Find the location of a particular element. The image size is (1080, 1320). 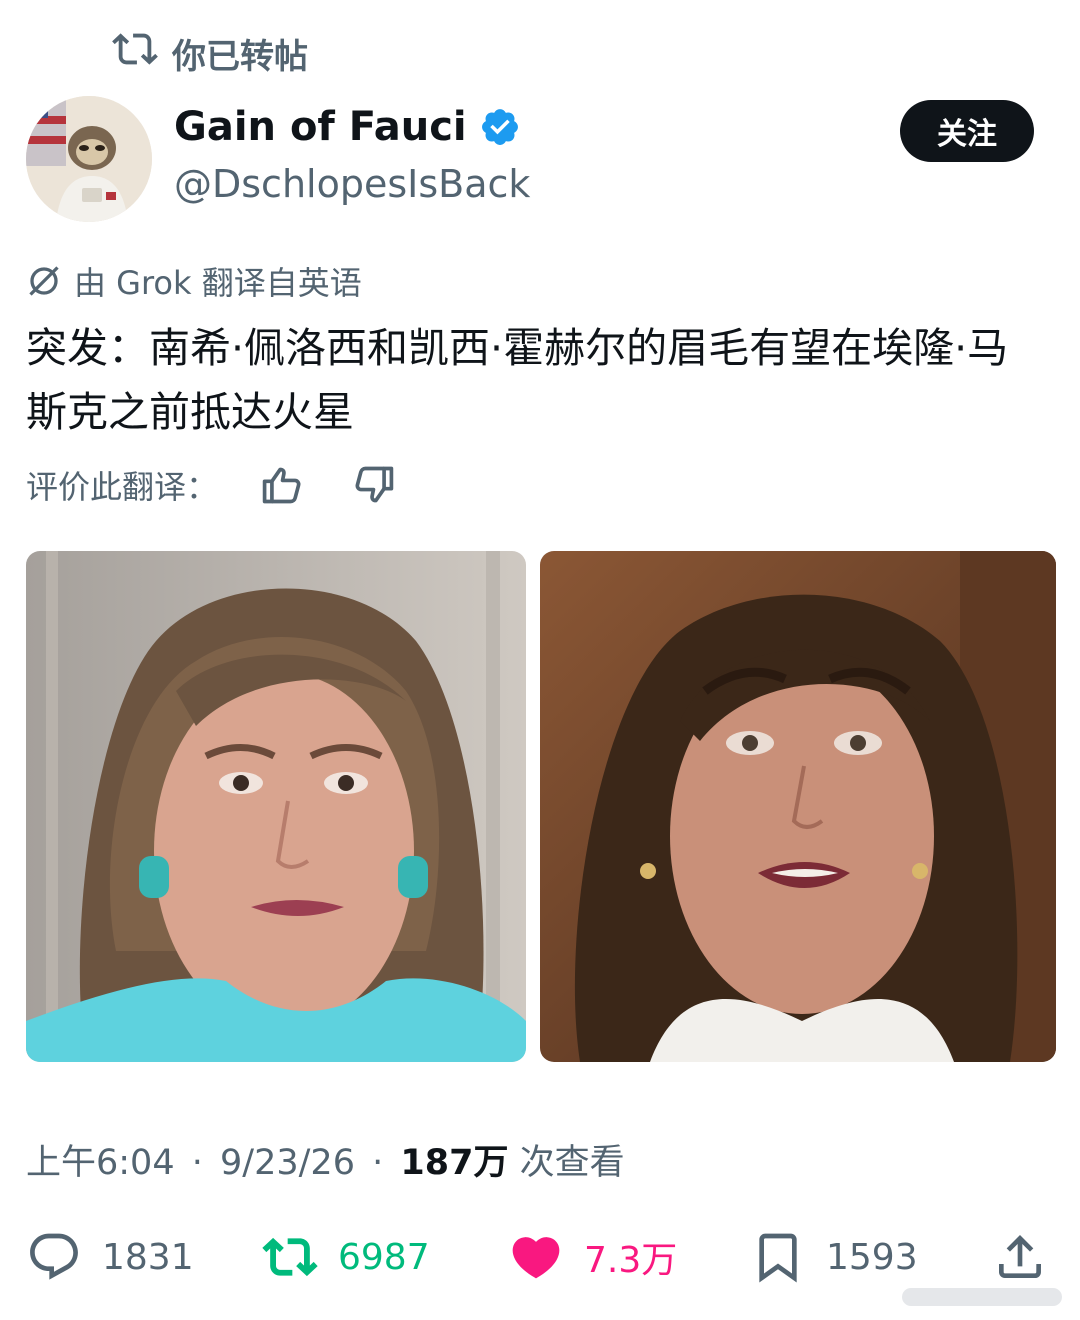

thumbs-up-icon is located at coordinates (282, 485).